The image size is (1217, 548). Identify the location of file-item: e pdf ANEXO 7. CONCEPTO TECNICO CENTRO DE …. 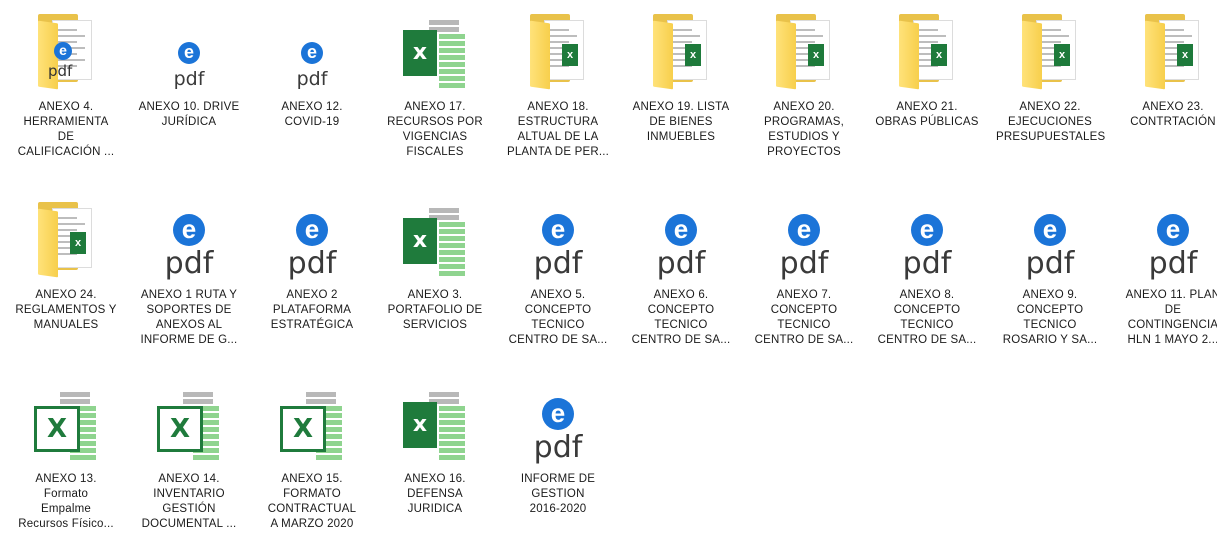
(804, 272).